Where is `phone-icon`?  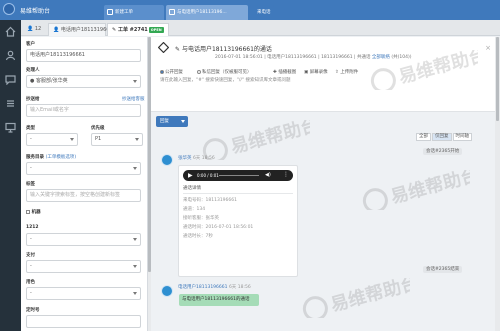
phone-icon is located at coordinates (172, 12).